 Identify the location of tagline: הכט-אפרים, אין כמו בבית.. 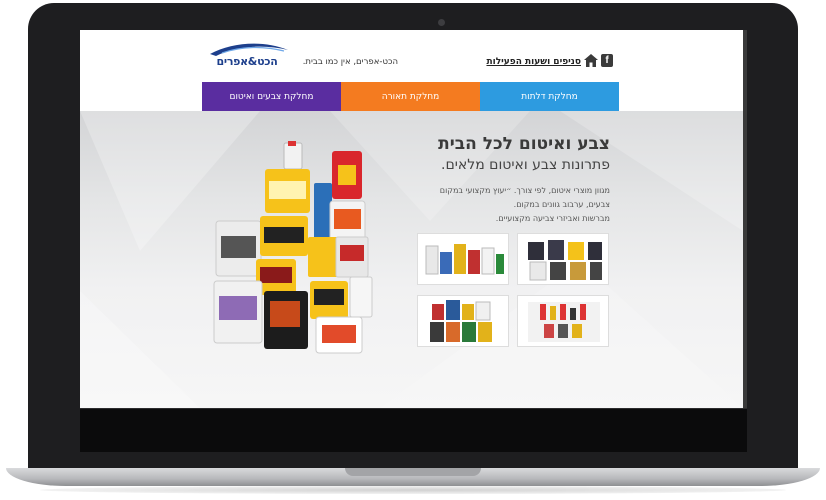
(350, 62).